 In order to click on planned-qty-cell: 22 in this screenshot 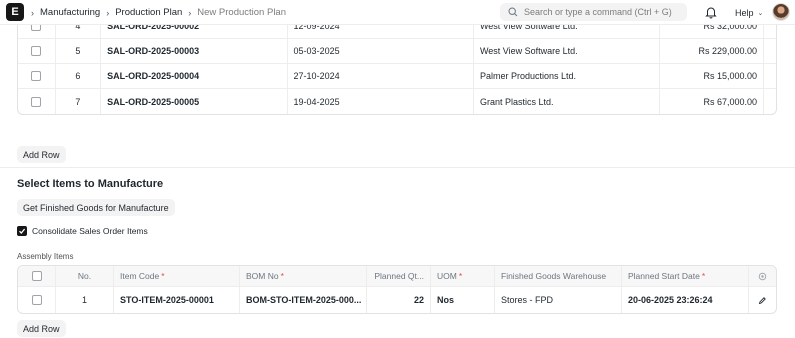, I will do `click(399, 300)`.